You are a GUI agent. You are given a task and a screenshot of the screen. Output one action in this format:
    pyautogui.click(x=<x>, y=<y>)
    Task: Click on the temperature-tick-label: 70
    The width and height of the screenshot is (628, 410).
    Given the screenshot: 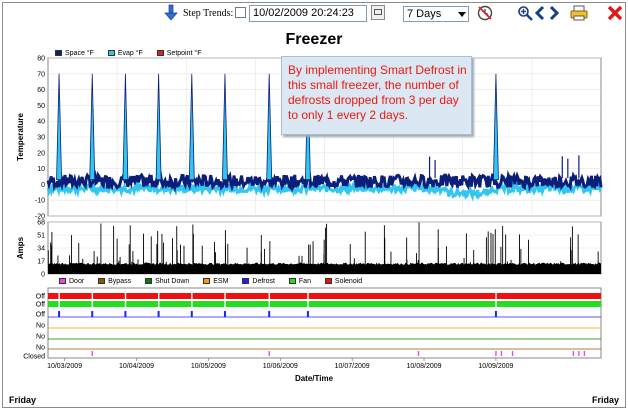 What is the action you would take?
    pyautogui.click(x=41, y=74)
    